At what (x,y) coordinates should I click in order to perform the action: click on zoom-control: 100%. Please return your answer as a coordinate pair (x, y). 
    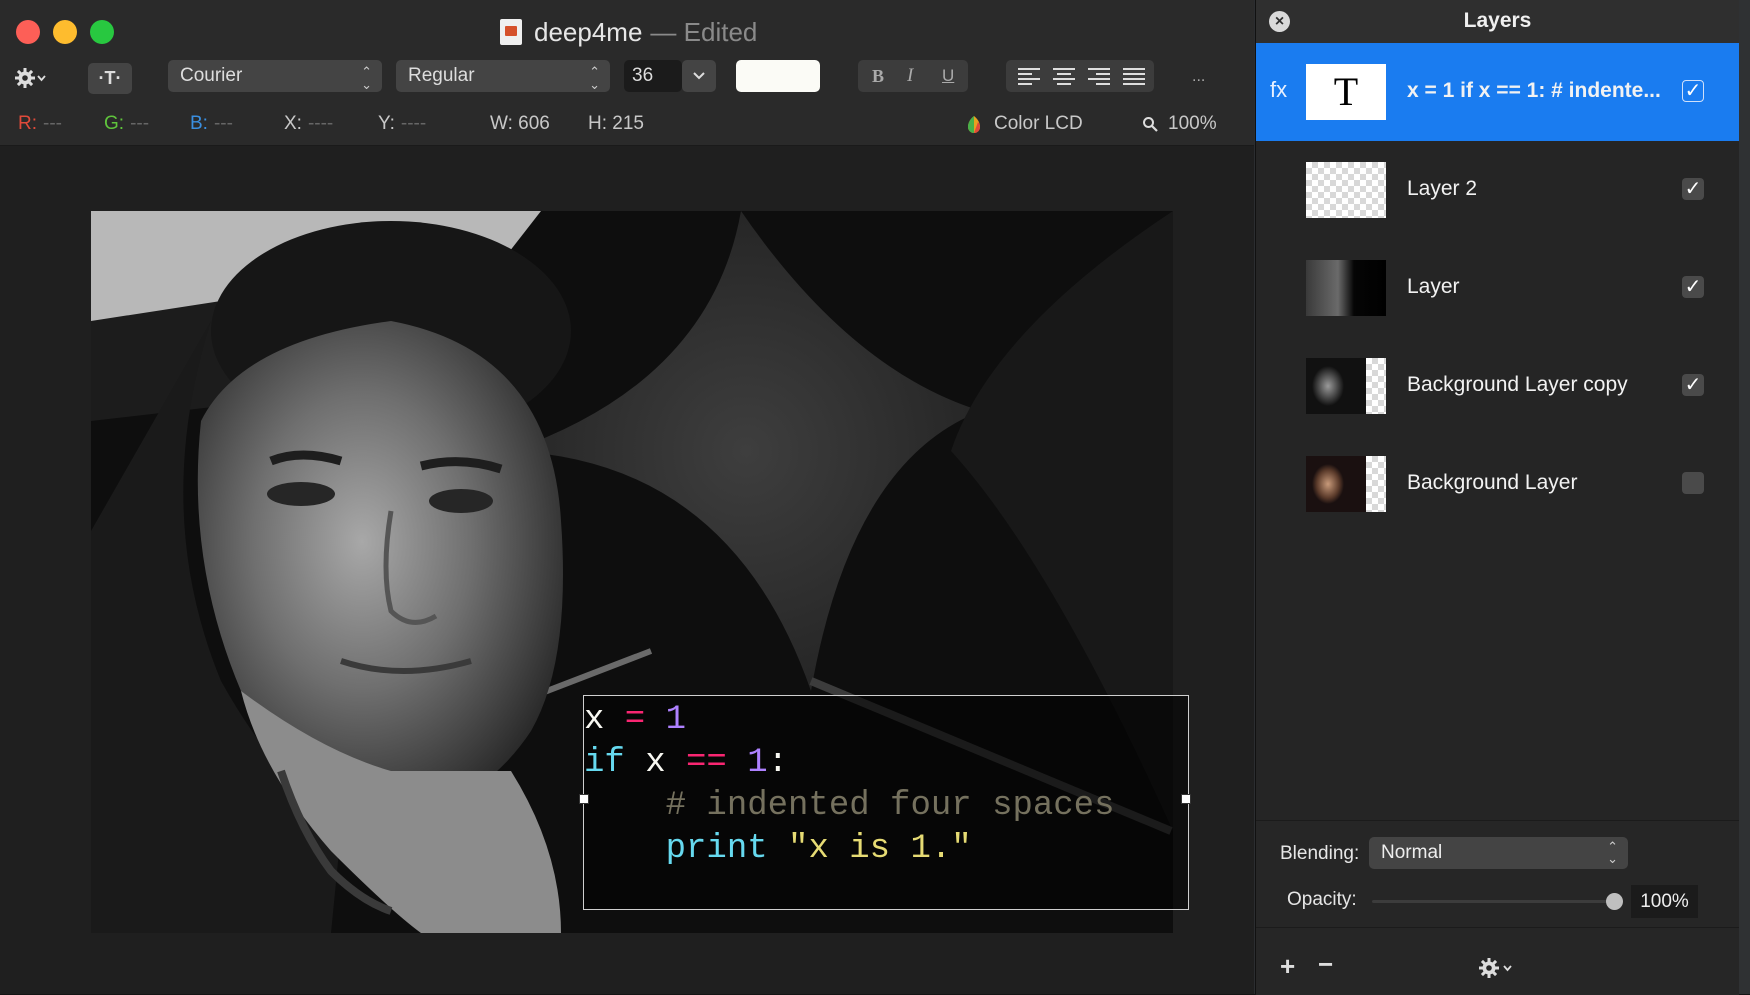
    Looking at the image, I should click on (1179, 124).